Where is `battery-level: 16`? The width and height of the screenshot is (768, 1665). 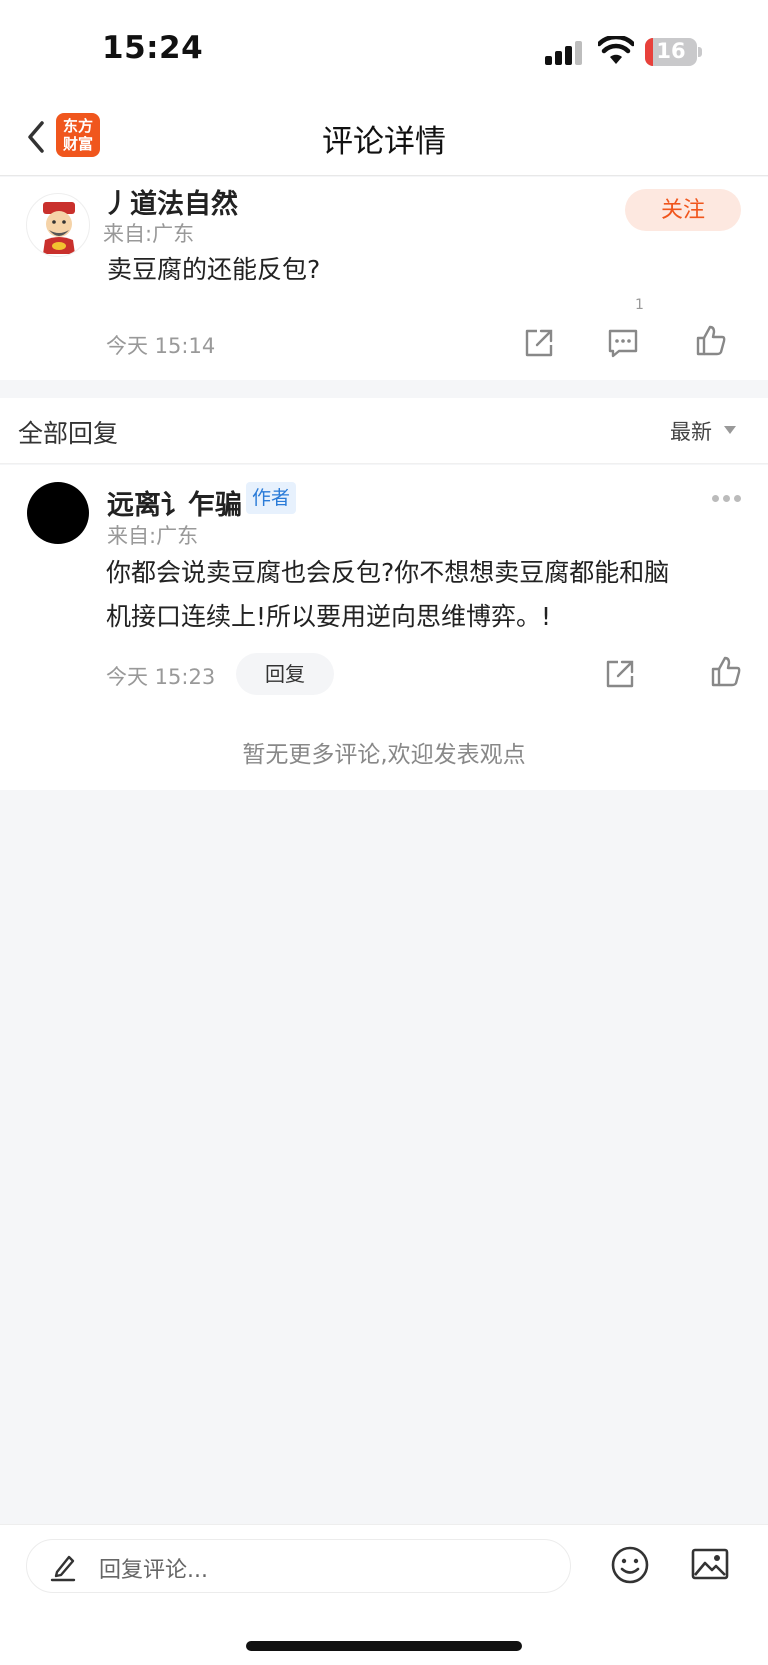 battery-level: 16 is located at coordinates (671, 51).